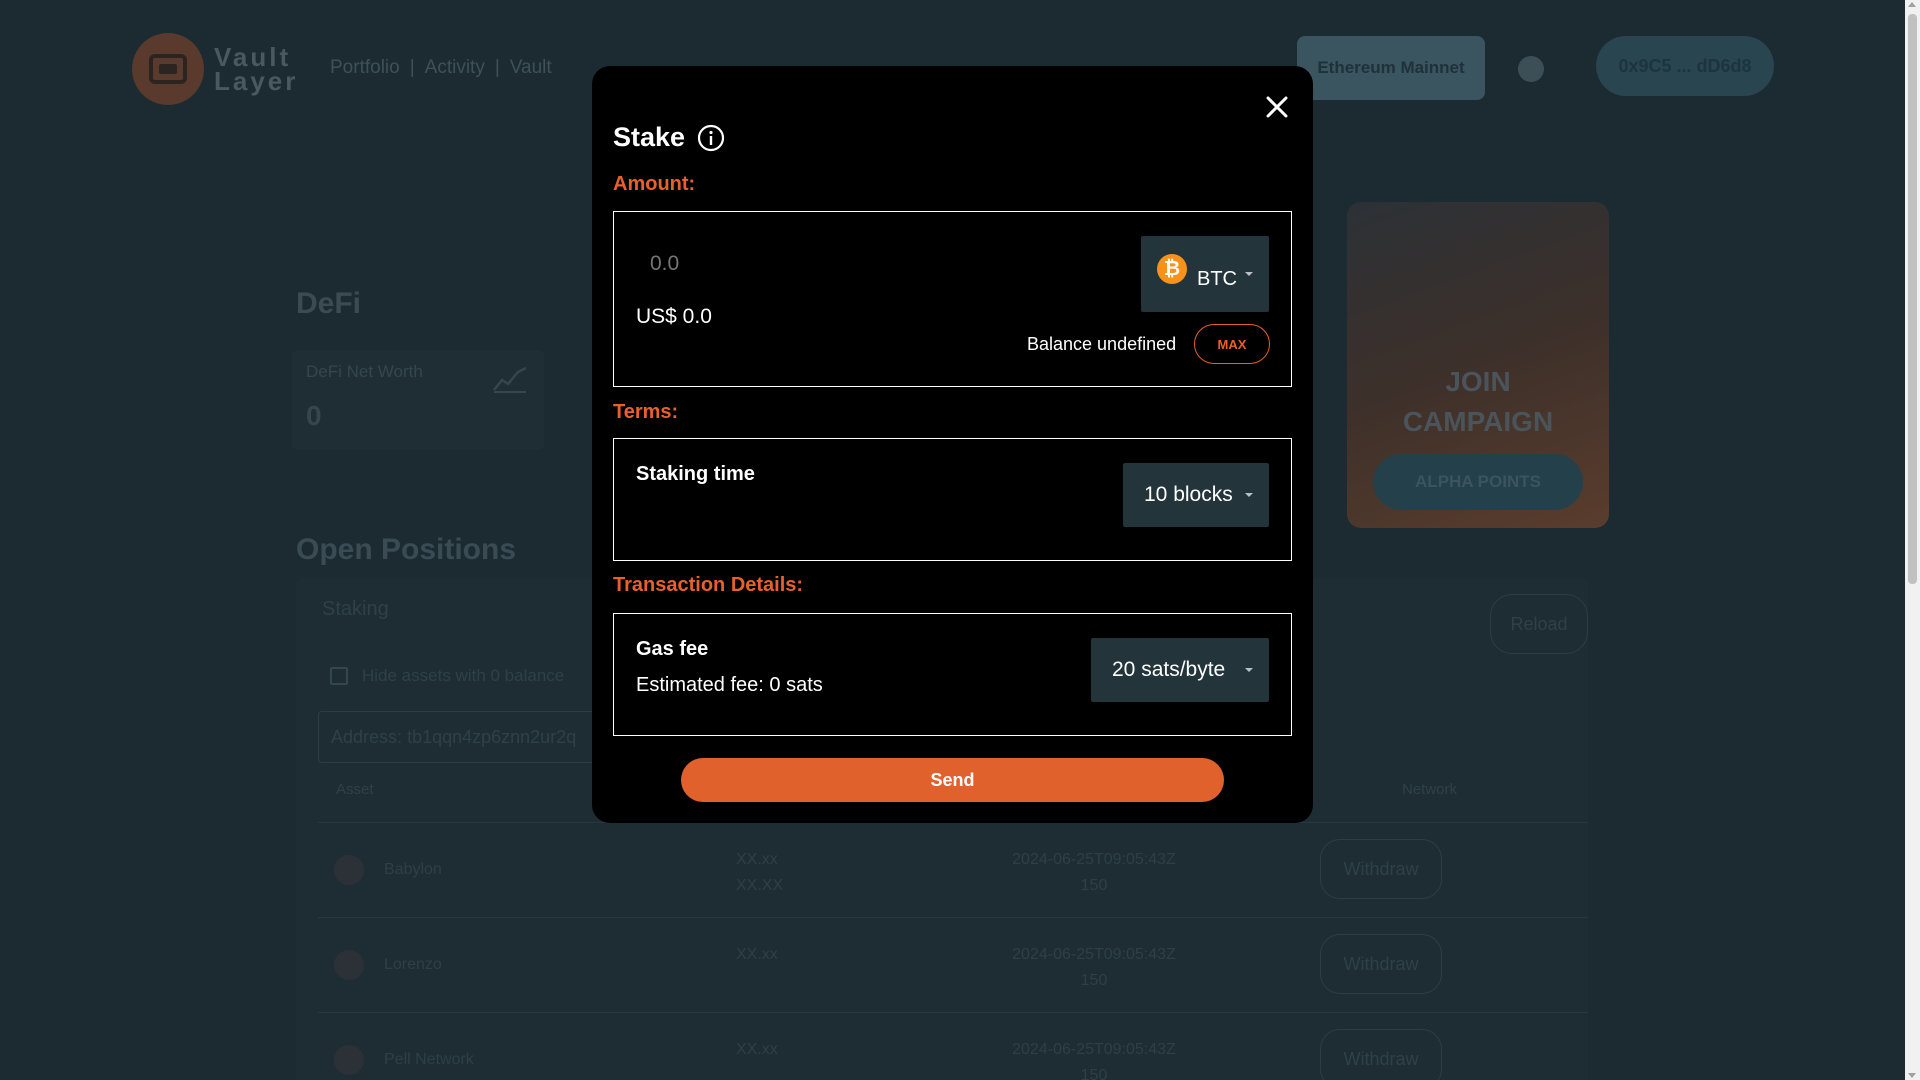 This screenshot has height=1080, width=1920. I want to click on status-dot, so click(1531, 69).